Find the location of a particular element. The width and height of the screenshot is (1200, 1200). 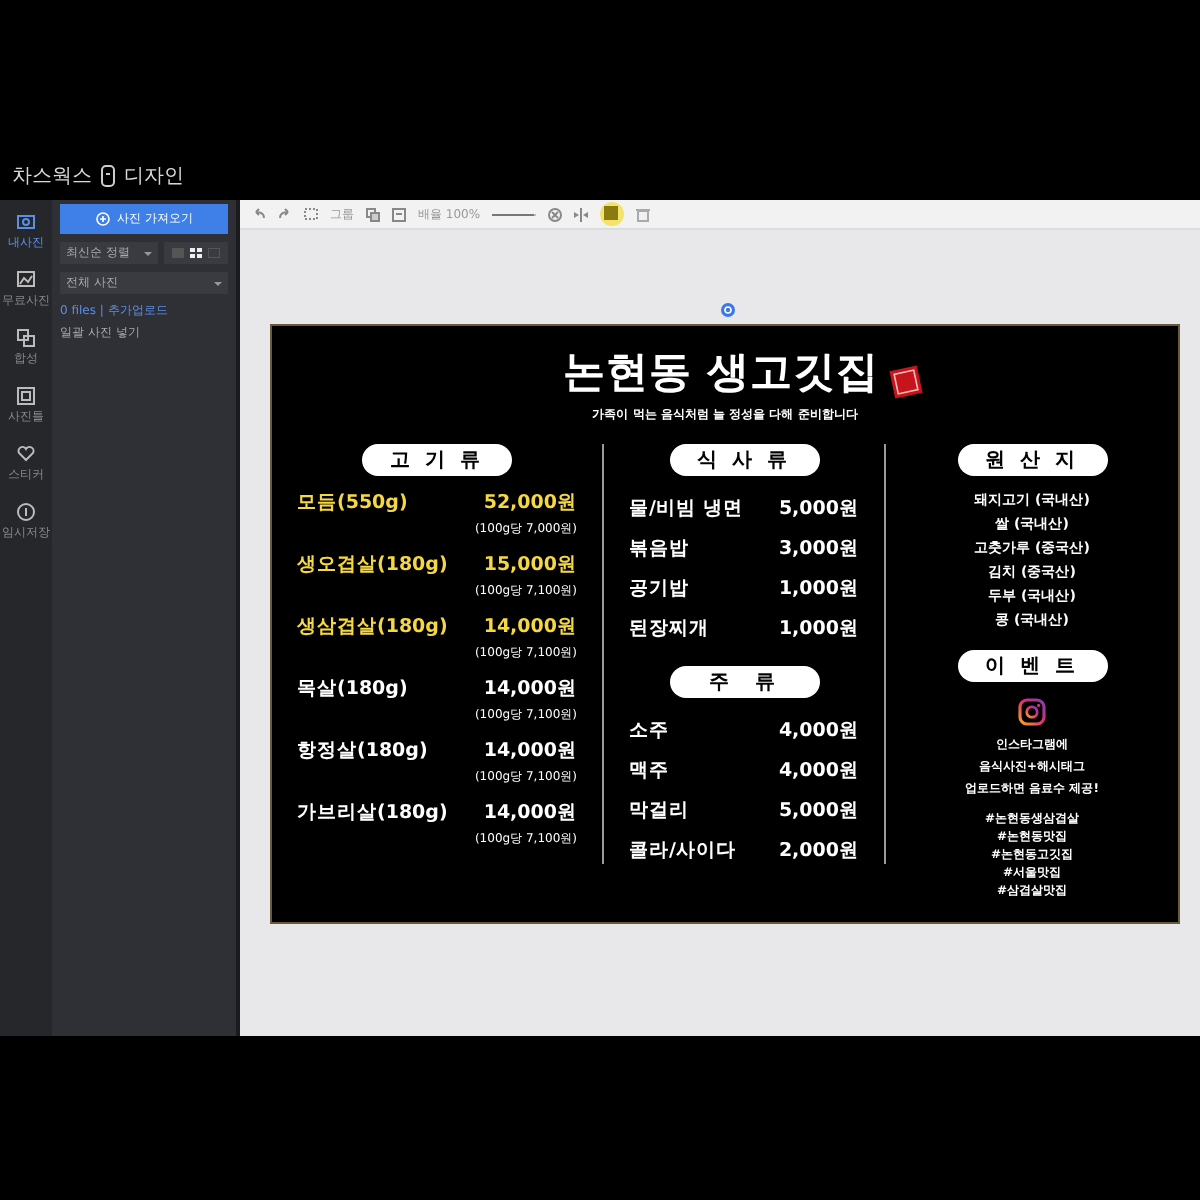

photo-icon is located at coordinates (26, 222).